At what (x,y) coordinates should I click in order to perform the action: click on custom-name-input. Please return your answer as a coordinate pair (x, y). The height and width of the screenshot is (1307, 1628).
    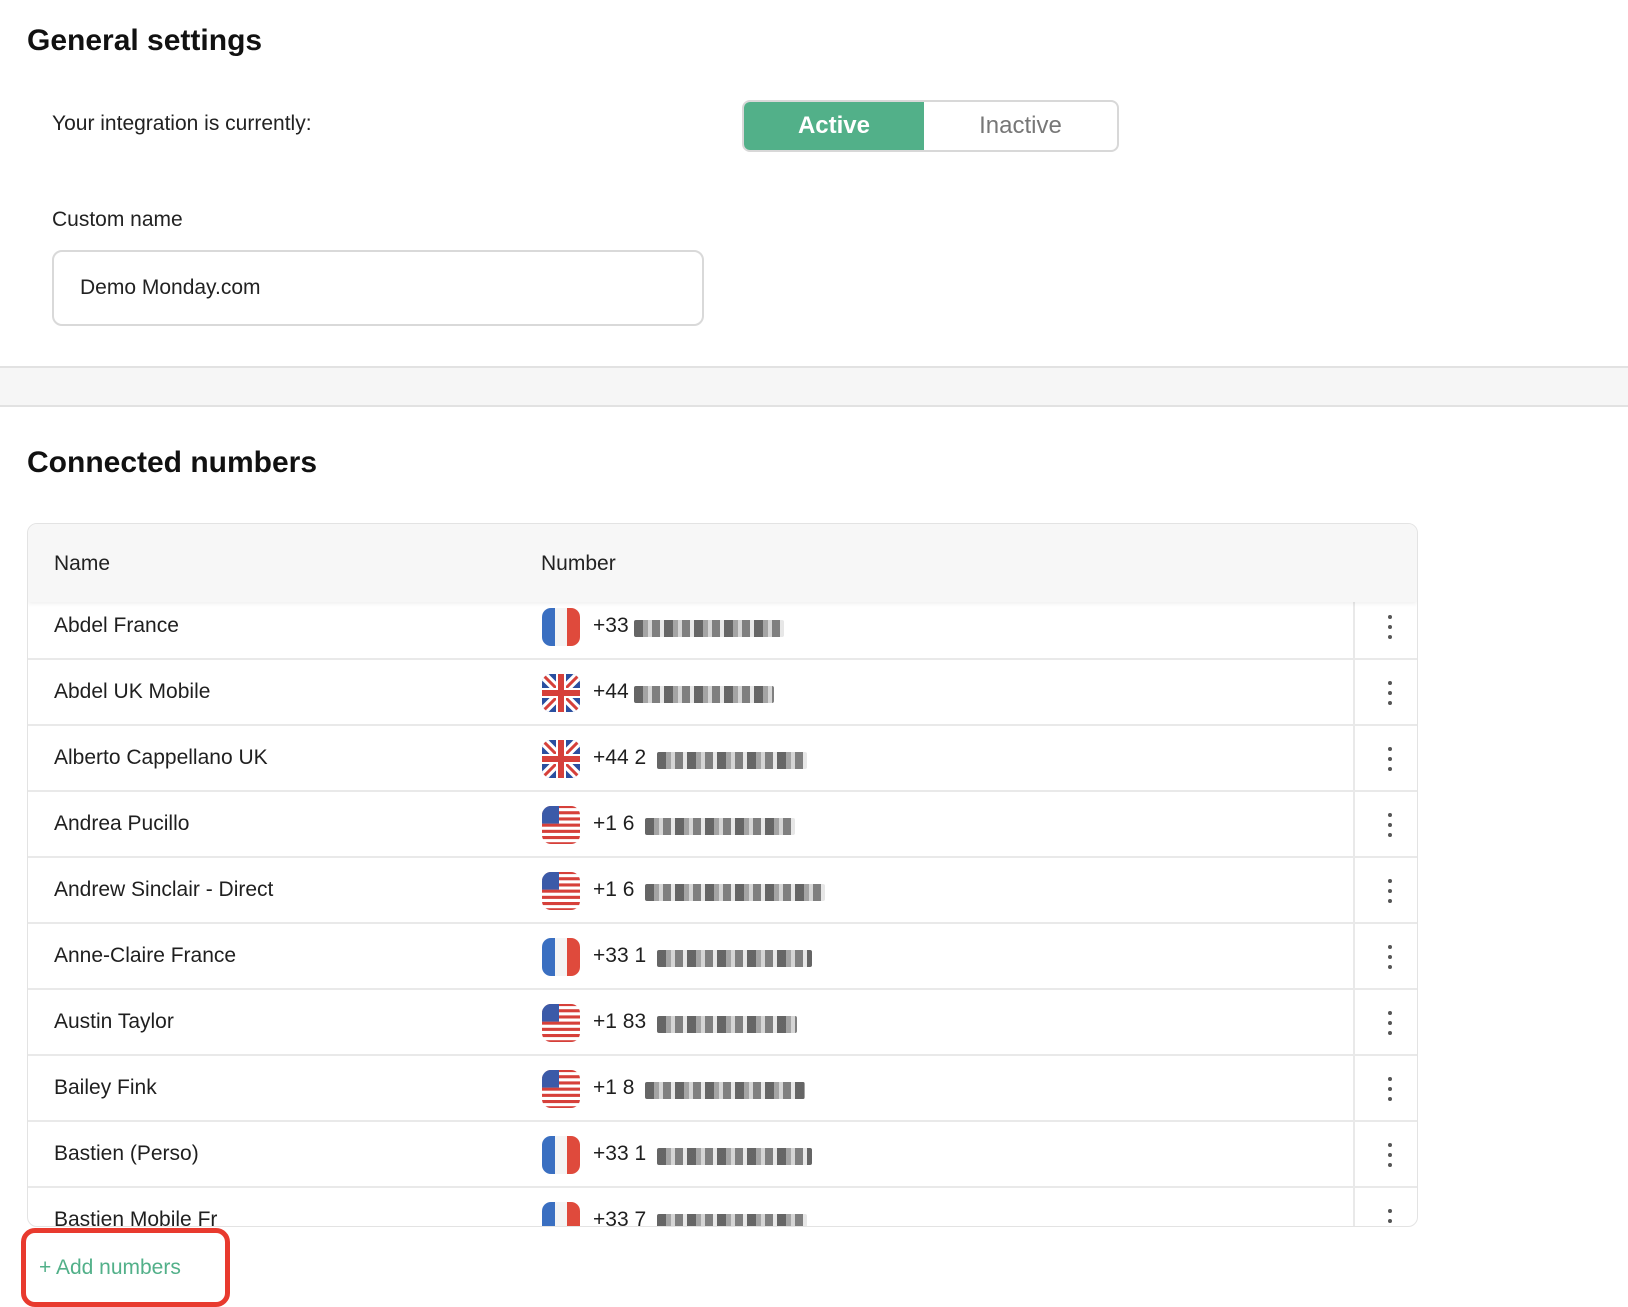
    Looking at the image, I should click on (378, 288).